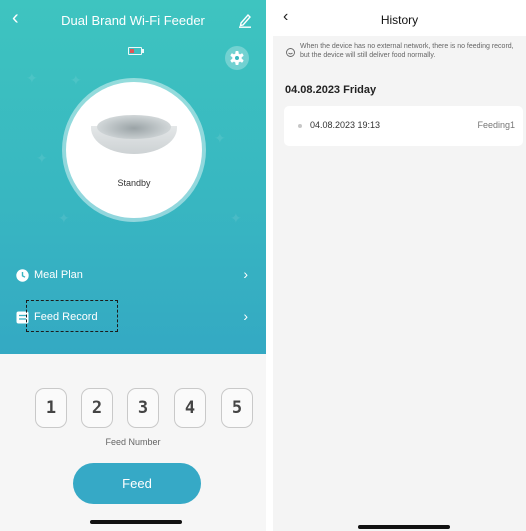 This screenshot has height=531, width=526. I want to click on nav-bar: ‹ Dual Brand Wi-Fi Feeder, so click(133, 20).